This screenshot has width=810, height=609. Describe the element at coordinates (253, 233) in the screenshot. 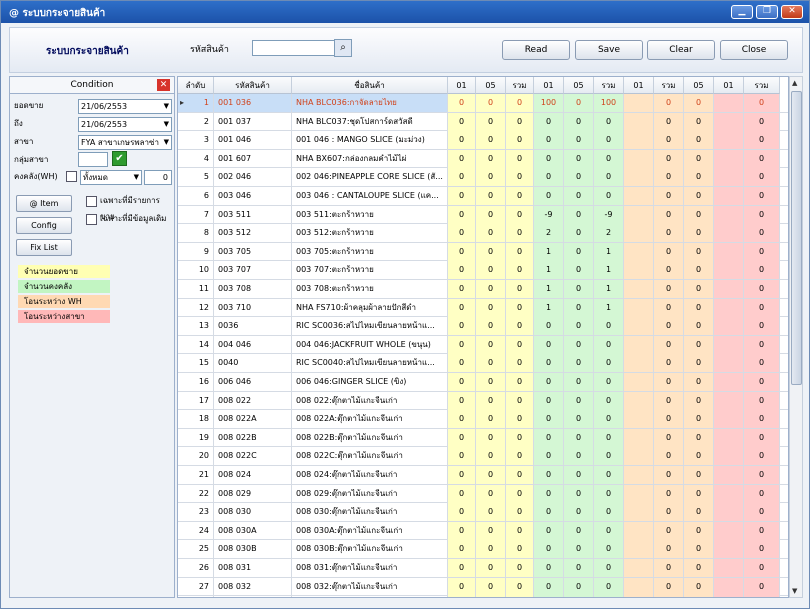

I see `table-cell: 003 512` at that location.